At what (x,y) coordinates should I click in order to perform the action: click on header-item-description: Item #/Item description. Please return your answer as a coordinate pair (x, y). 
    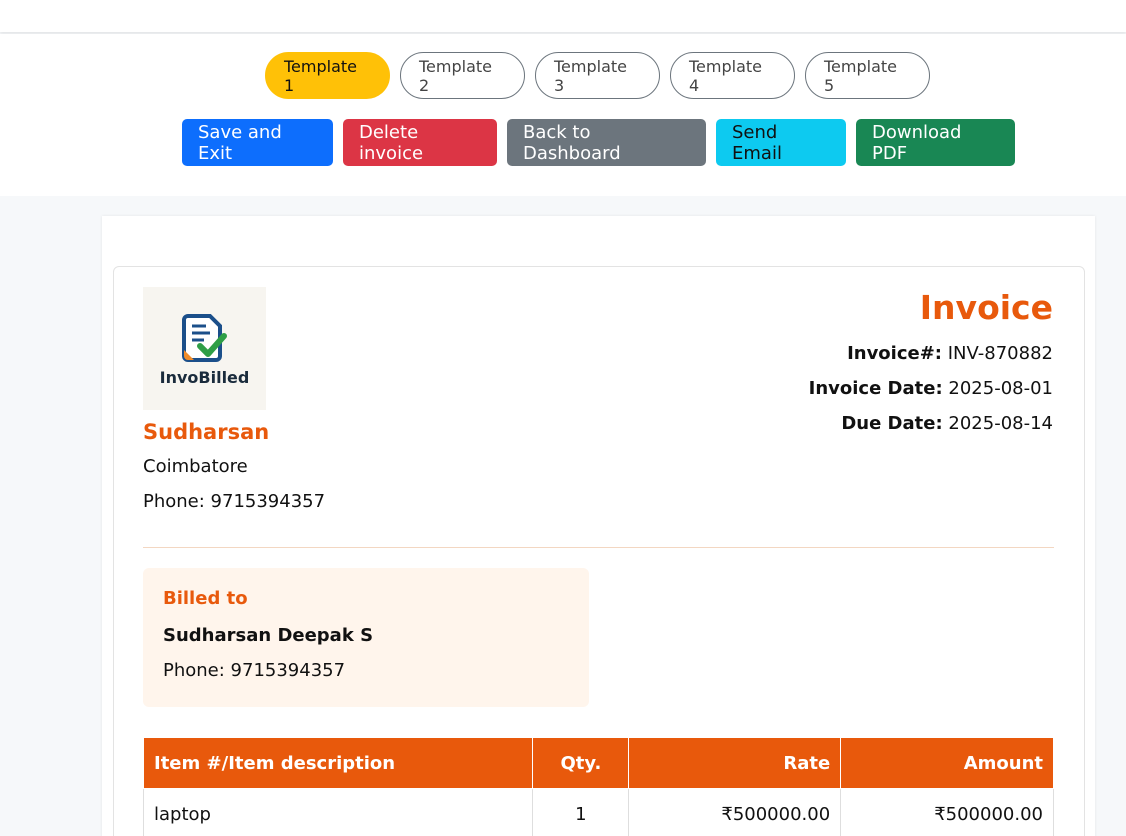
    Looking at the image, I should click on (338, 763).